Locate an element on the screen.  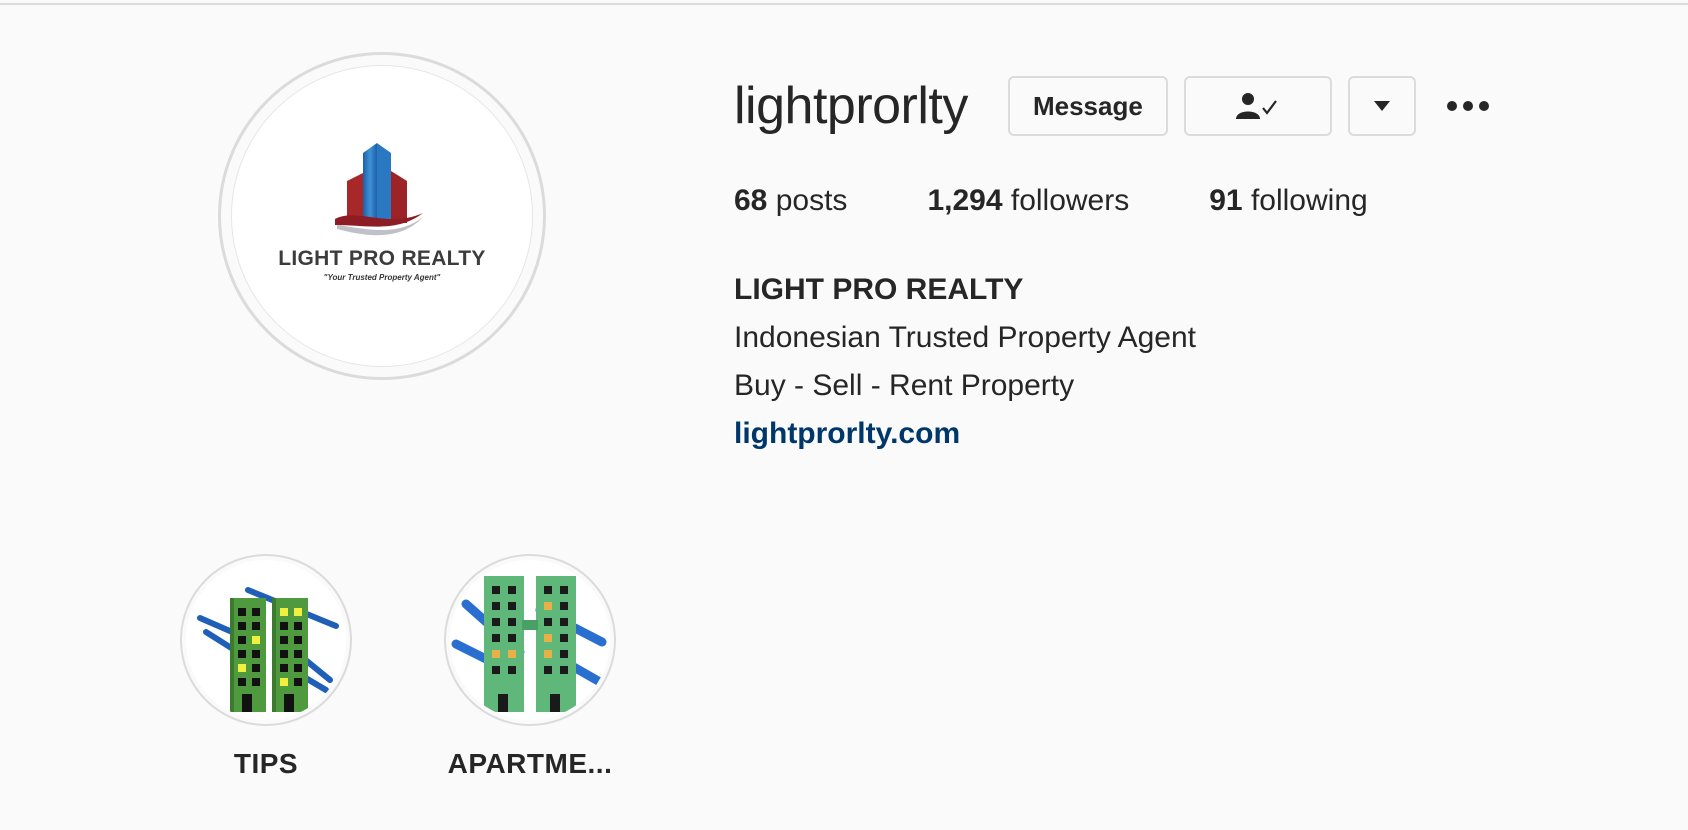
followers-label: followers is located at coordinates (1070, 200).